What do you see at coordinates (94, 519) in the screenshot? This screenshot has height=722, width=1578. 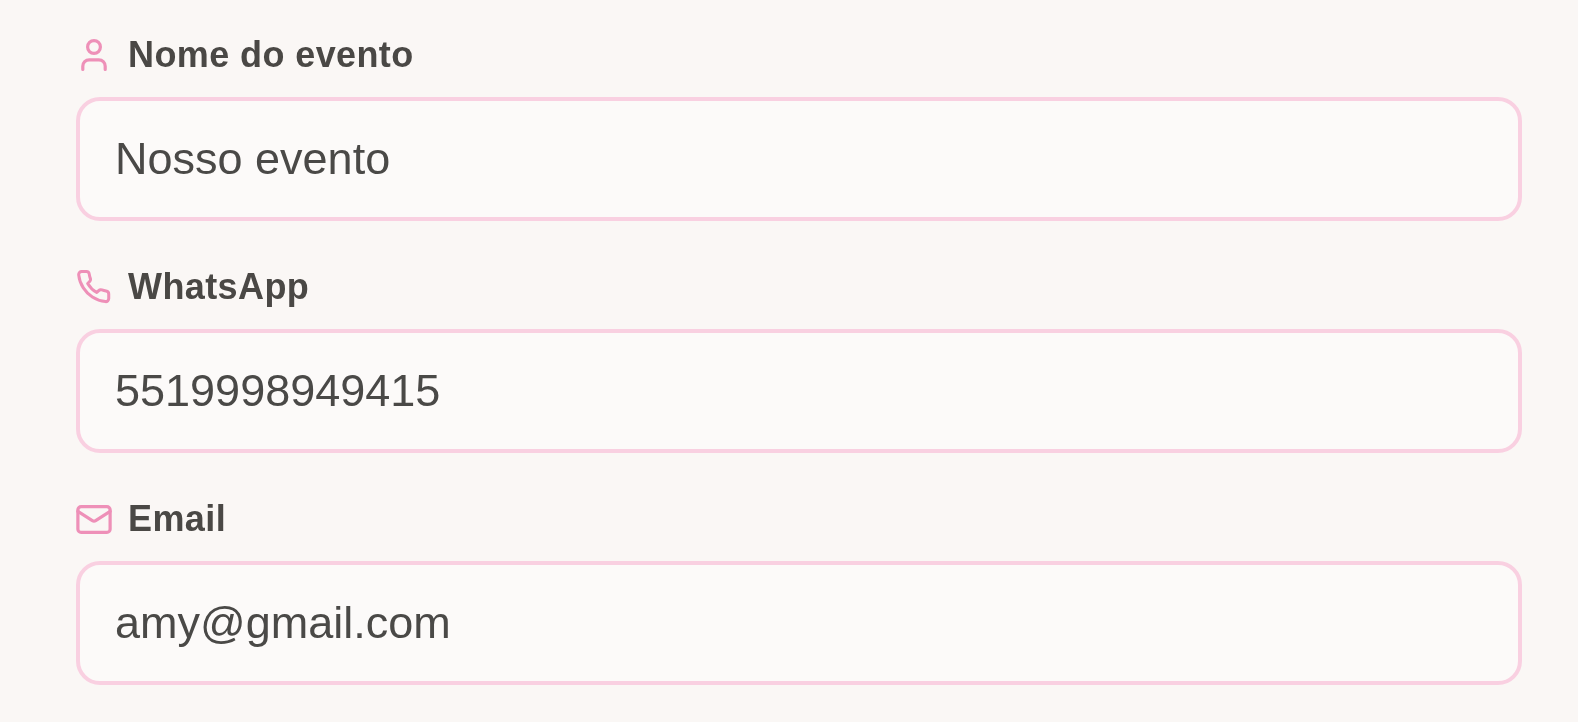 I see `envelope-icon` at bounding box center [94, 519].